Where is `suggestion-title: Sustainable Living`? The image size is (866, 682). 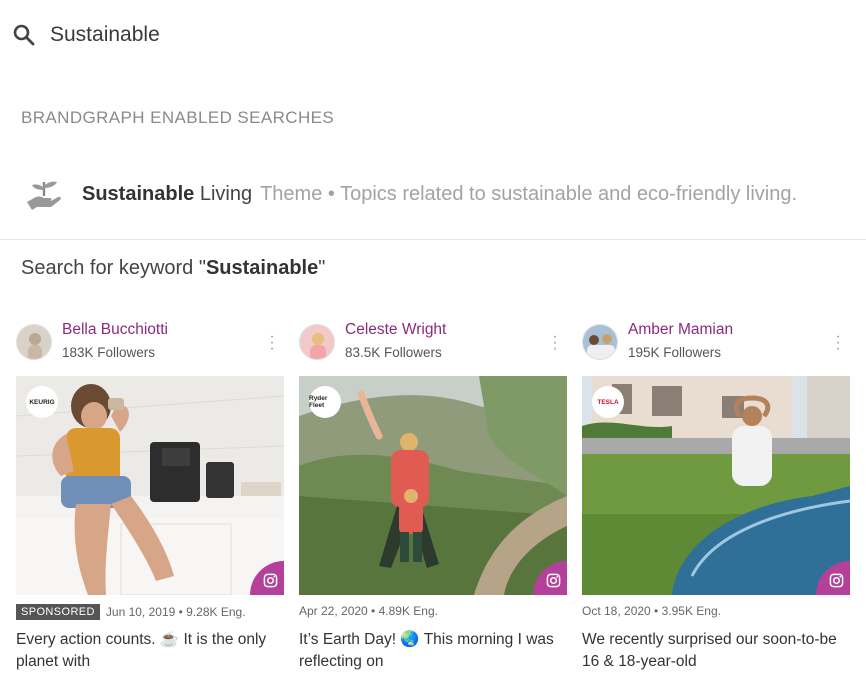
suggestion-title: Sustainable Living is located at coordinates (167, 193).